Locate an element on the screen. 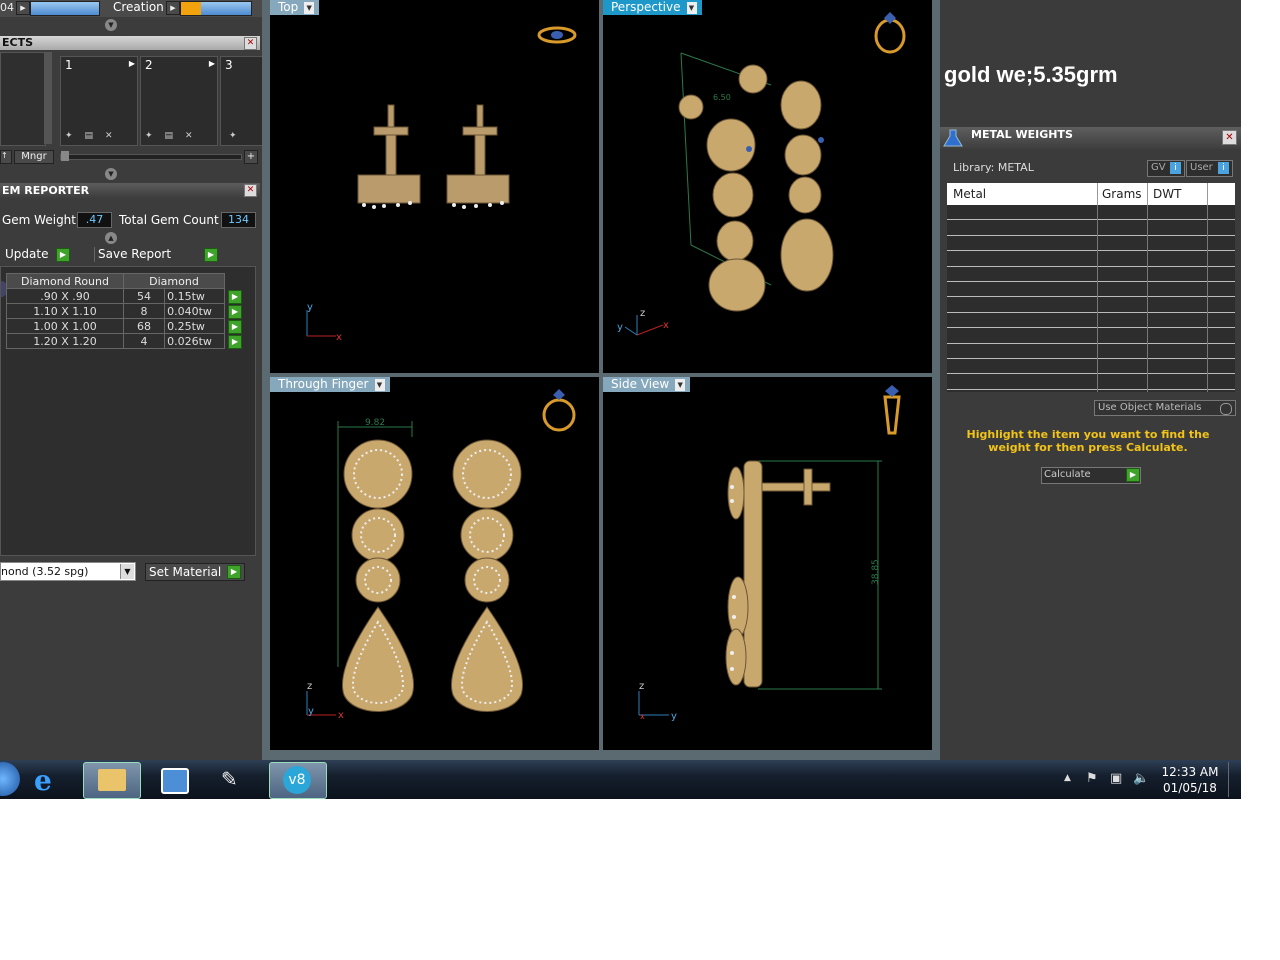 This screenshot has height=960, width=1280. tab-perspective: Perspective ▼ is located at coordinates (652, 7).